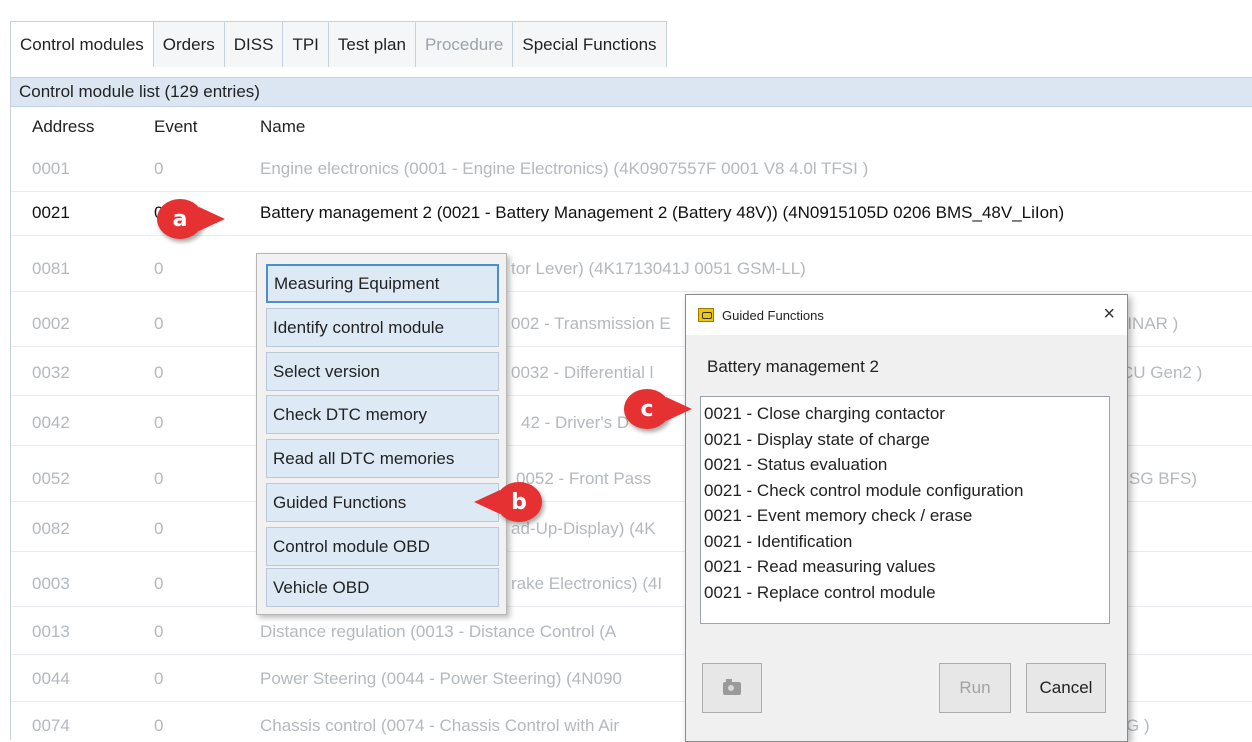  What do you see at coordinates (706, 315) in the screenshot?
I see `app-icon` at bounding box center [706, 315].